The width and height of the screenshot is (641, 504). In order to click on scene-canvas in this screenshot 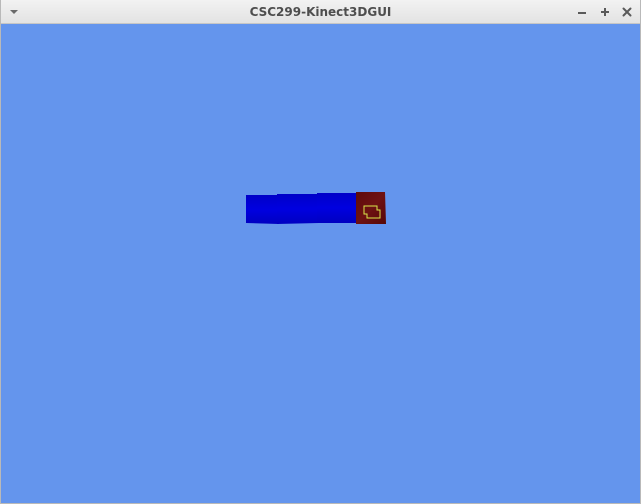, I will do `click(316, 208)`.